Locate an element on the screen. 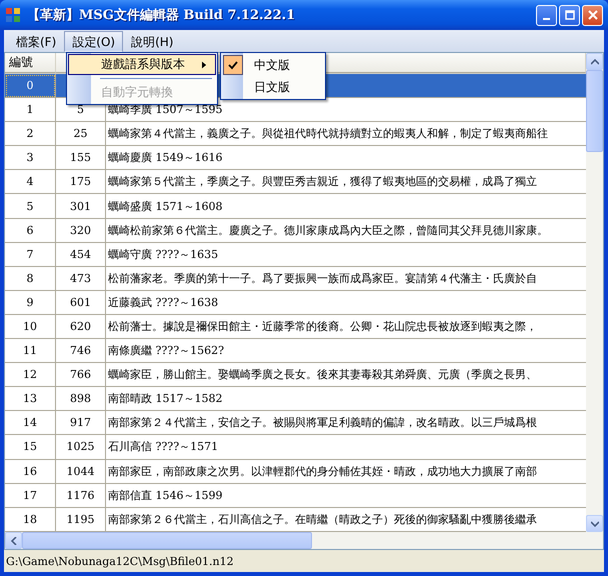 This screenshot has height=576, width=608. maximize-icon is located at coordinates (569, 15).